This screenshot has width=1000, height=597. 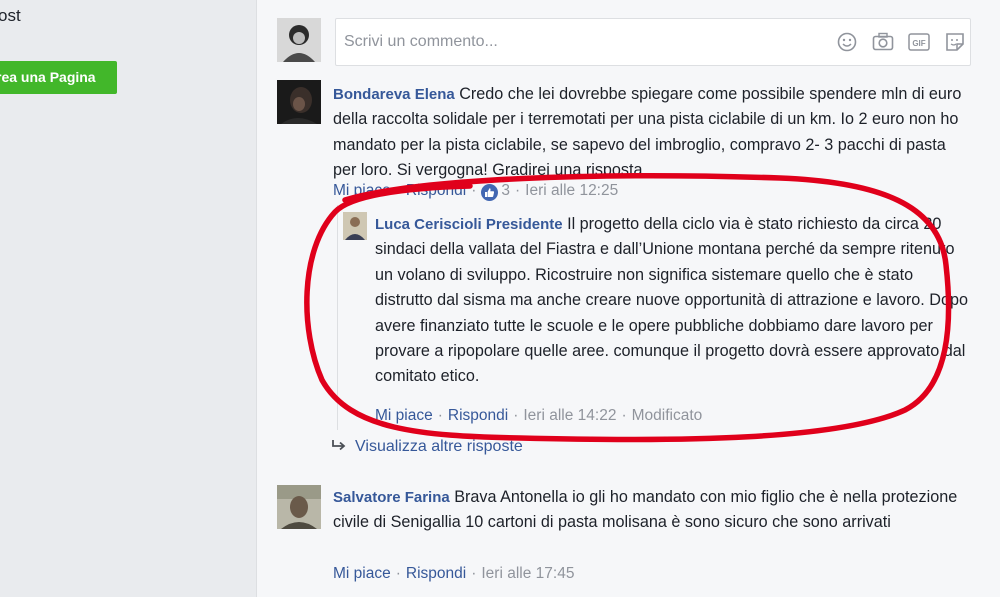 I want to click on reactions-summary: 3, so click(x=495, y=191).